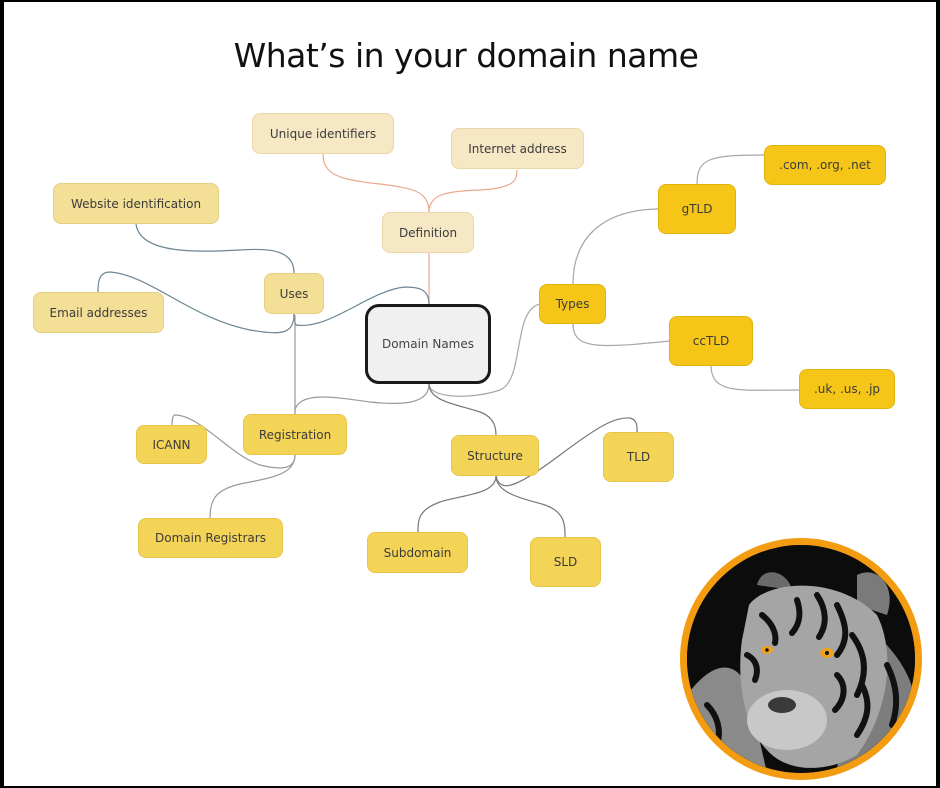  What do you see at coordinates (457, 504) in the screenshot?
I see `connector-structure-subdomain` at bounding box center [457, 504].